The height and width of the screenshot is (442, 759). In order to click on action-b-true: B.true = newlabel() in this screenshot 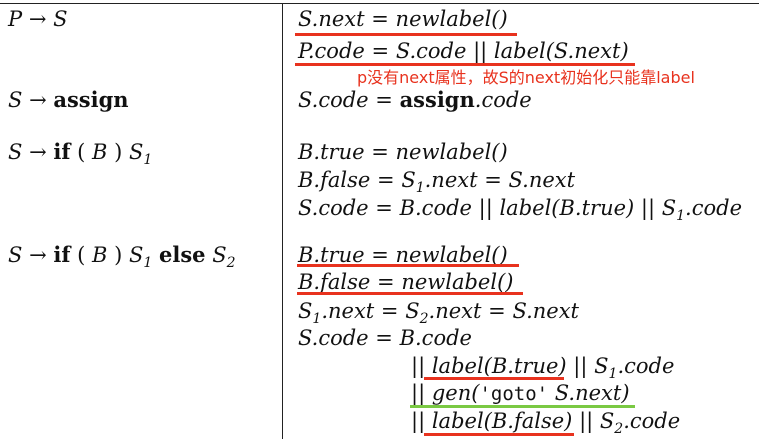, I will do `click(403, 152)`.